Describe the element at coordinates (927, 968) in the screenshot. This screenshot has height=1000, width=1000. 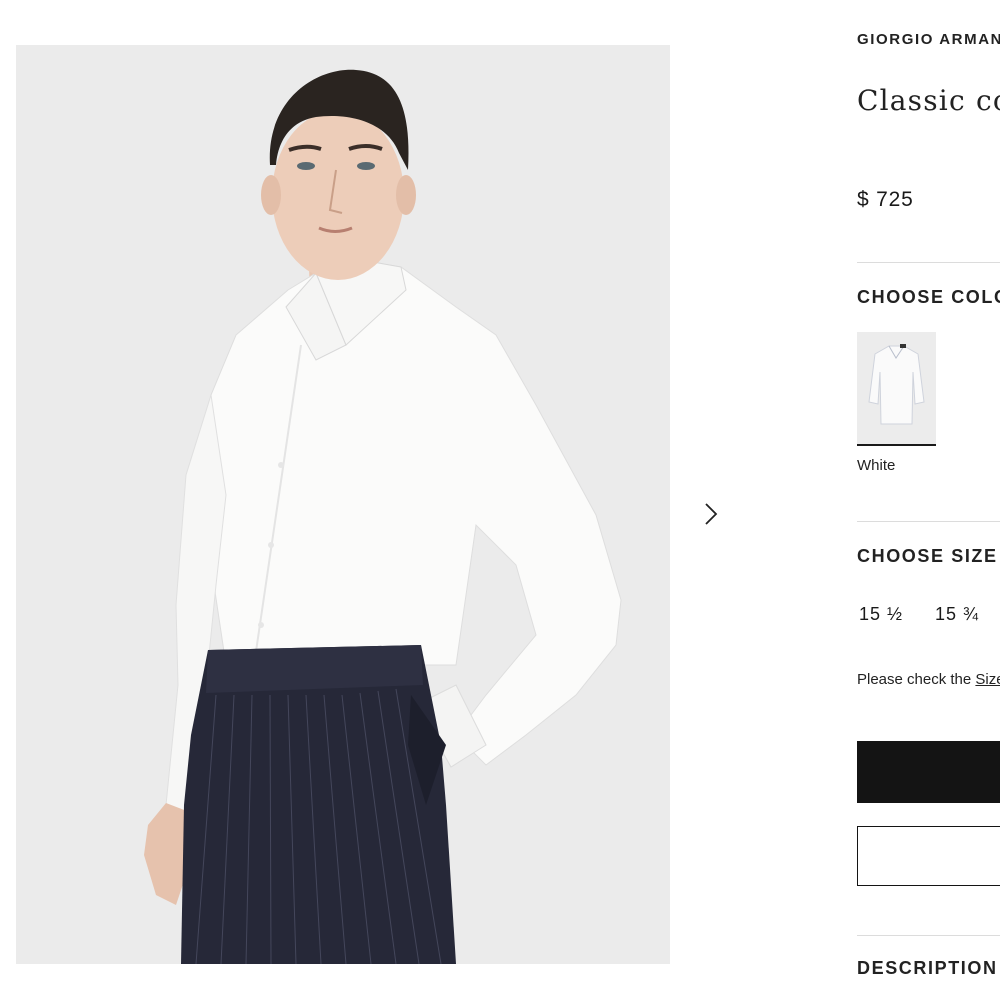
I see `description-heading: DESCRIPTION` at that location.